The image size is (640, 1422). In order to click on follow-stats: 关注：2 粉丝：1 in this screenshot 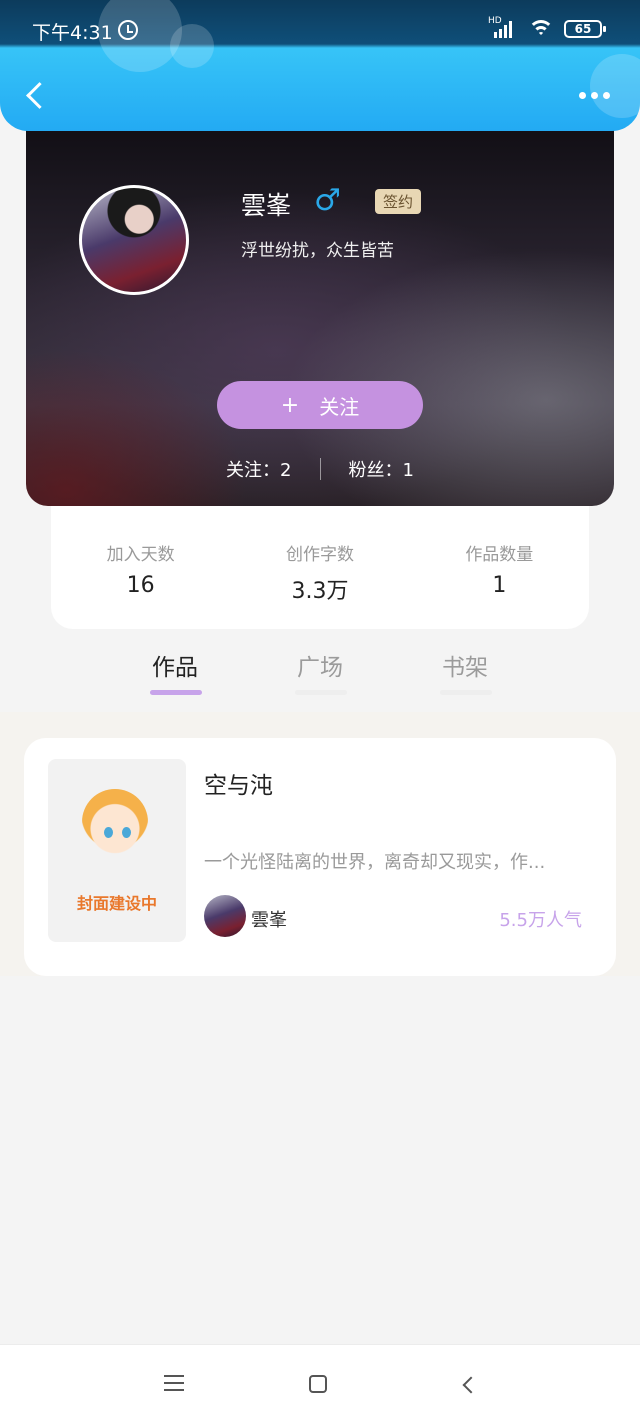, I will do `click(320, 469)`.